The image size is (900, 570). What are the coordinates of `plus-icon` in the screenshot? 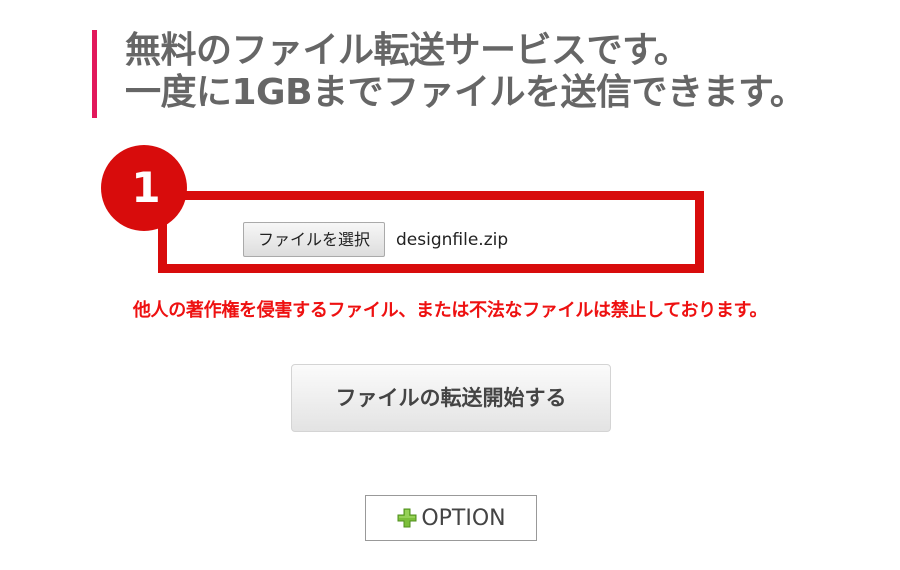 It's located at (407, 518).